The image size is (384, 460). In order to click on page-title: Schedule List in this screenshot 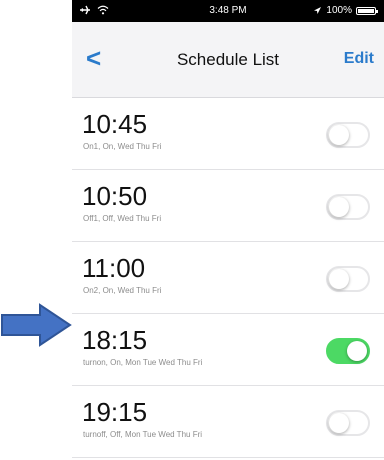, I will do `click(228, 59)`.